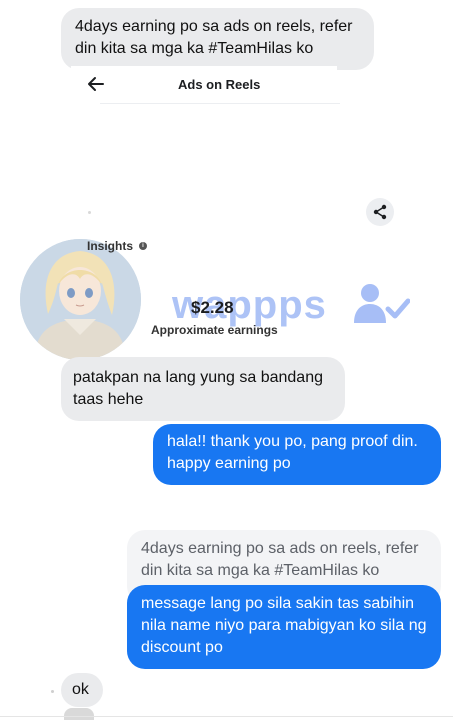 The height and width of the screenshot is (720, 453). Describe the element at coordinates (96, 84) in the screenshot. I see `back-arrow-icon` at that location.